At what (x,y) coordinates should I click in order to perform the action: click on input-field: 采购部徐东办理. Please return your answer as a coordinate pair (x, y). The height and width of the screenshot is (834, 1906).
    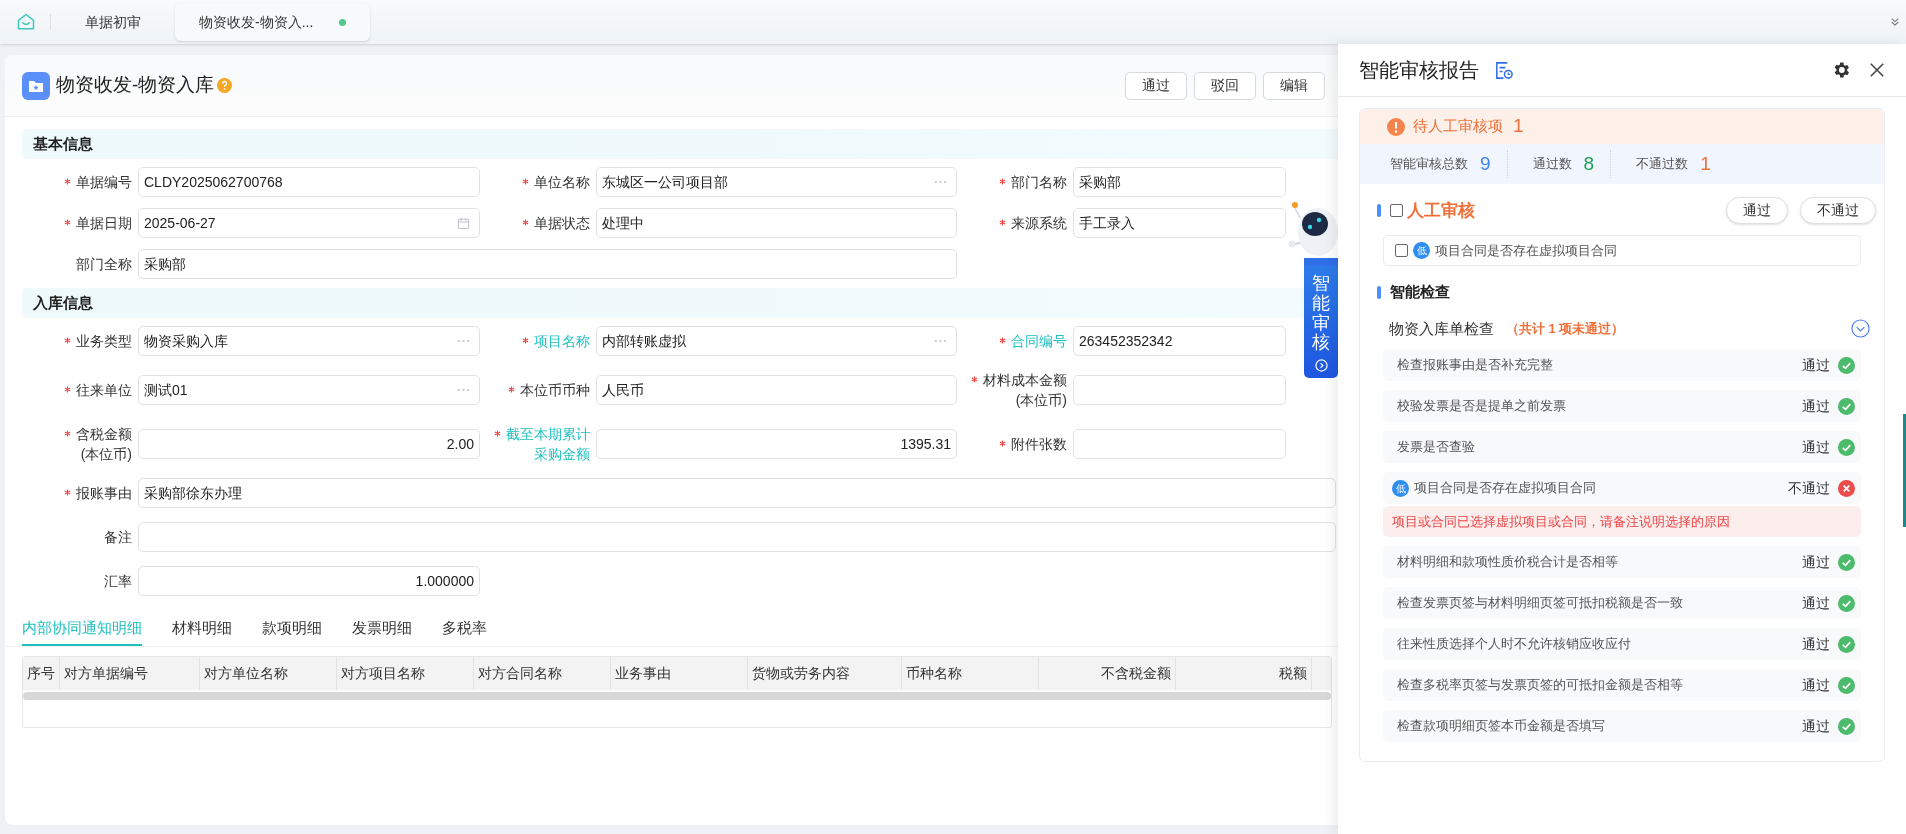
    Looking at the image, I should click on (737, 493).